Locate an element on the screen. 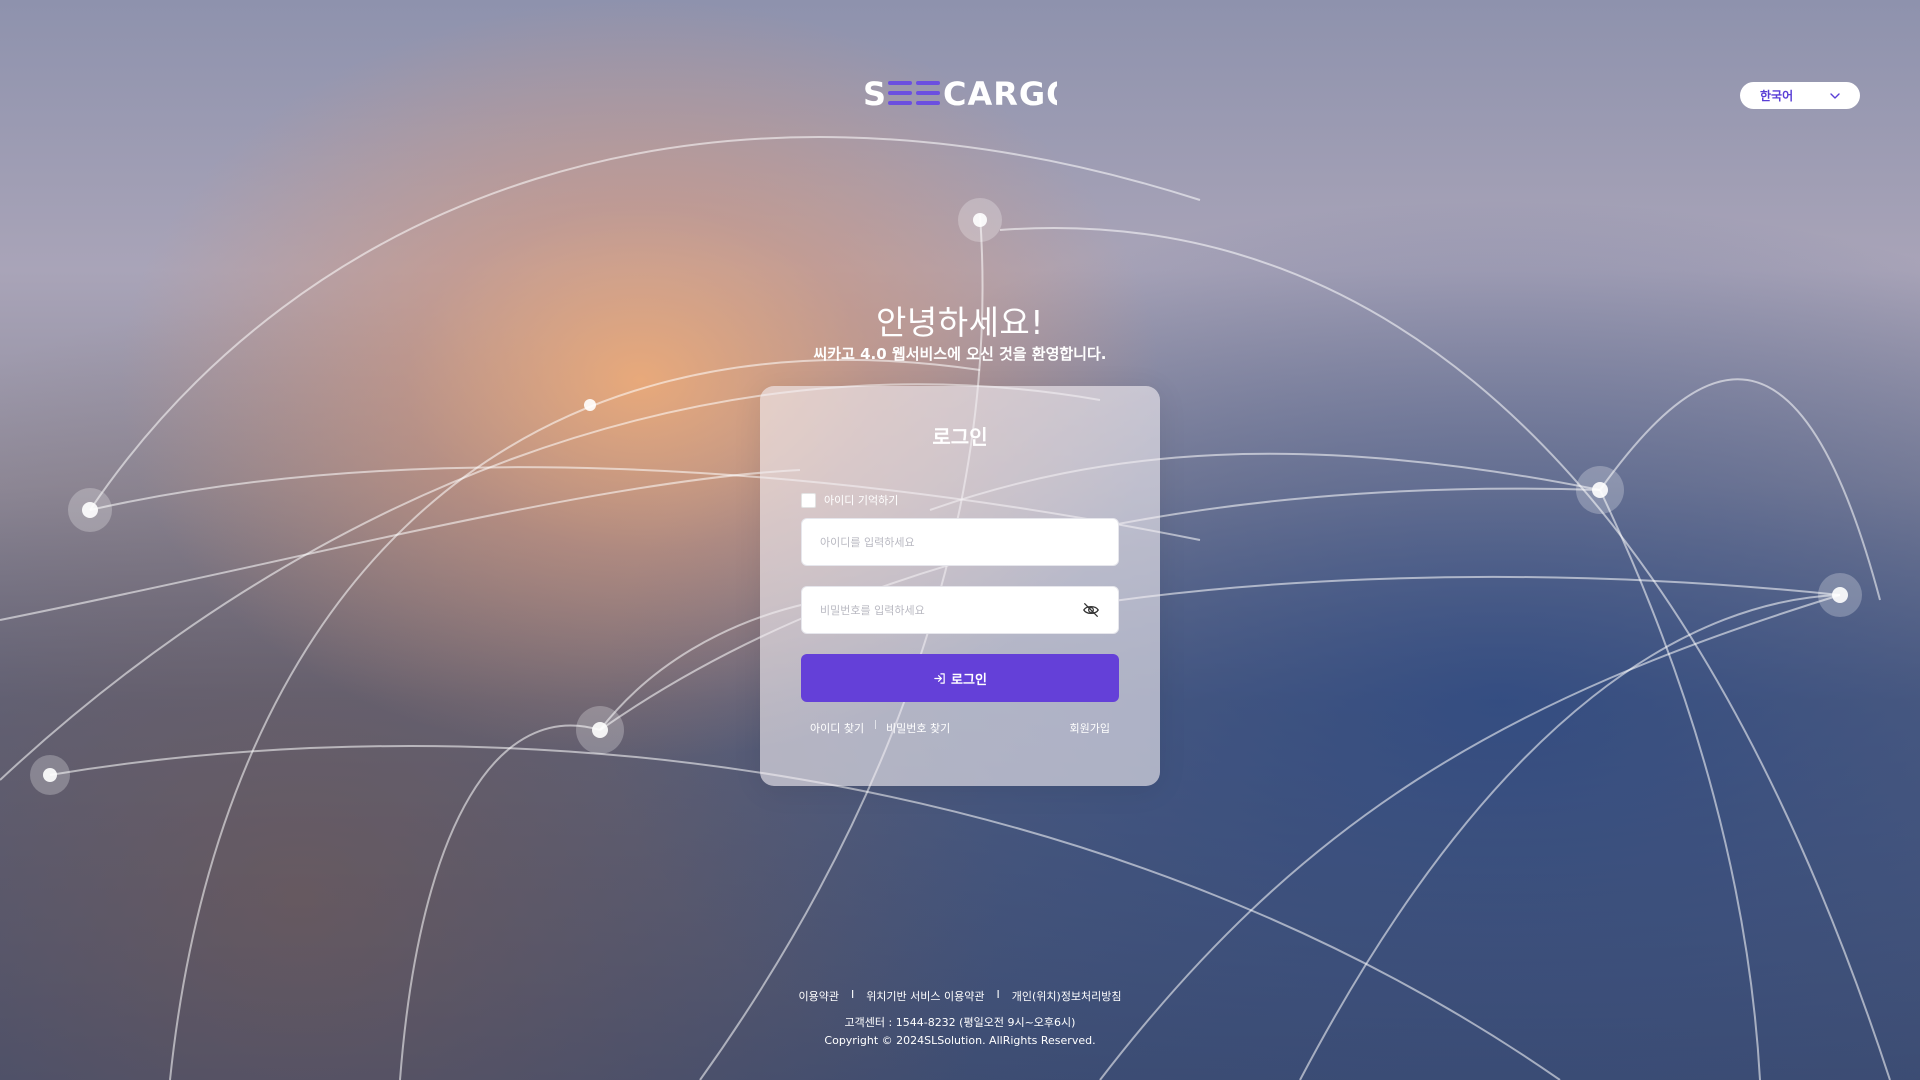 The width and height of the screenshot is (1920, 1080). customer-center-info: 고객센터 : 1544-8232 (평일오전 9시~오후6시) is located at coordinates (960, 1022).